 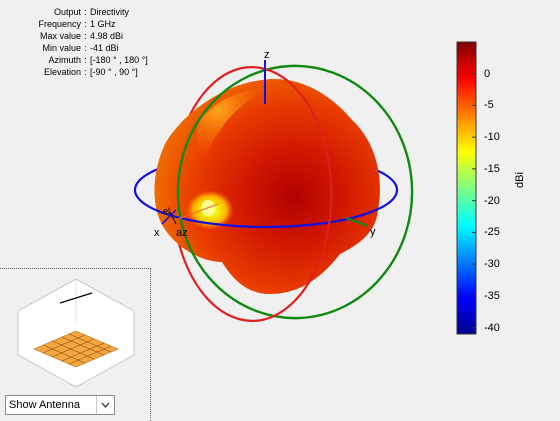 What do you see at coordinates (492, 264) in the screenshot?
I see `colorbar-tick-label: -30` at bounding box center [492, 264].